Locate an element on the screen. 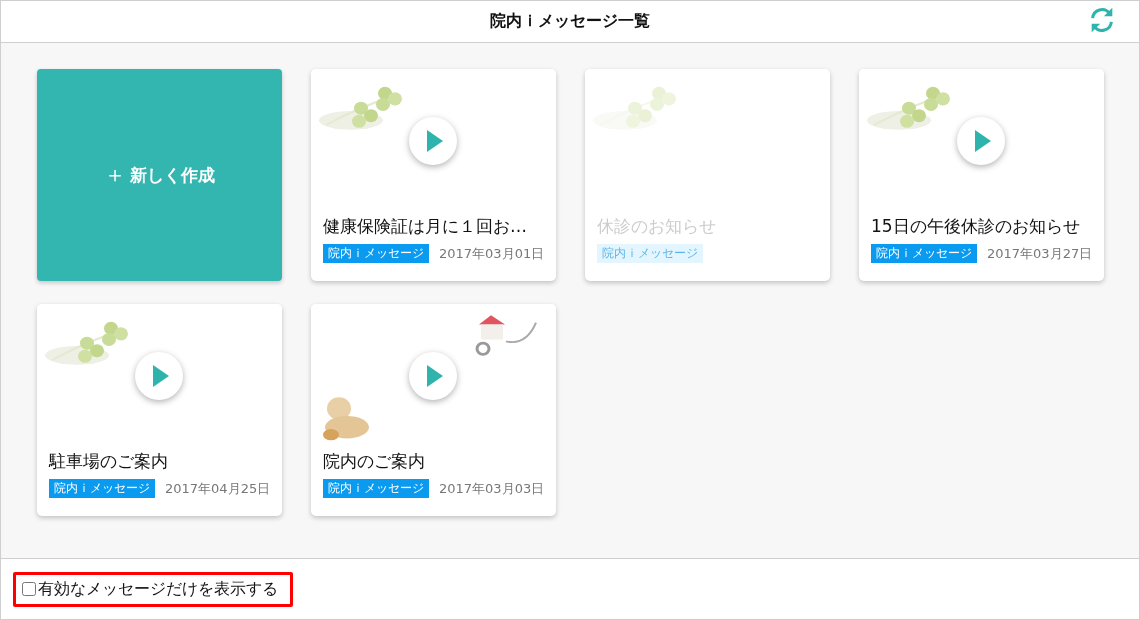 This screenshot has height=620, width=1140. message-date: 2017年03月01日 is located at coordinates (492, 253).